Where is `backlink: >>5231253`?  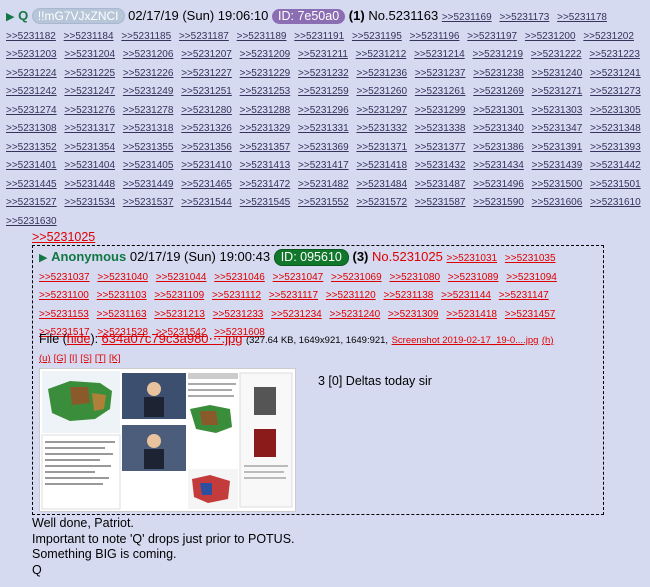
backlink: >>5231253 is located at coordinates (265, 91).